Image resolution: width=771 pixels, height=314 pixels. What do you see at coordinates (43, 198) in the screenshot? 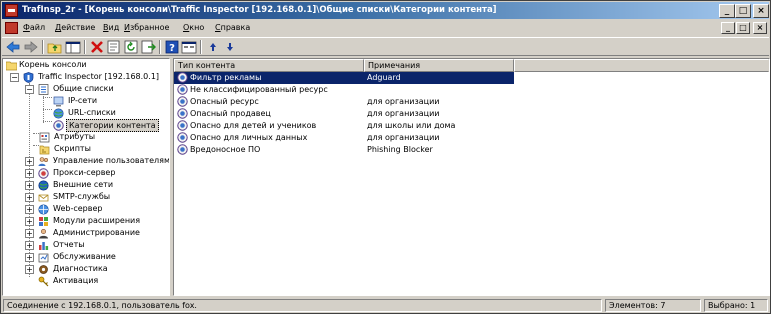
I see `envelope-icon` at bounding box center [43, 198].